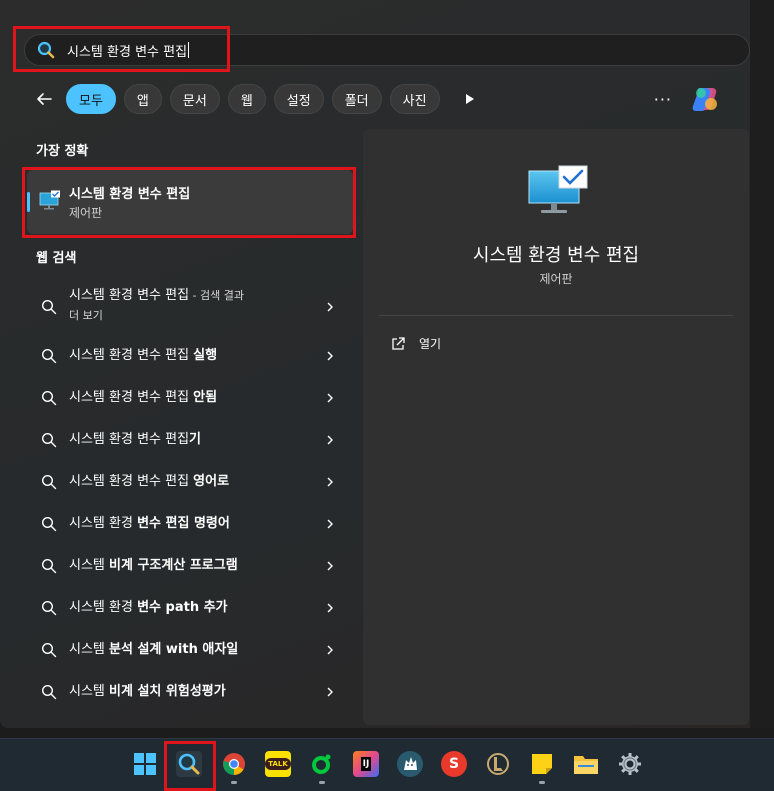 This screenshot has height=791, width=774. I want to click on sticky-notes-icon, so click(542, 764).